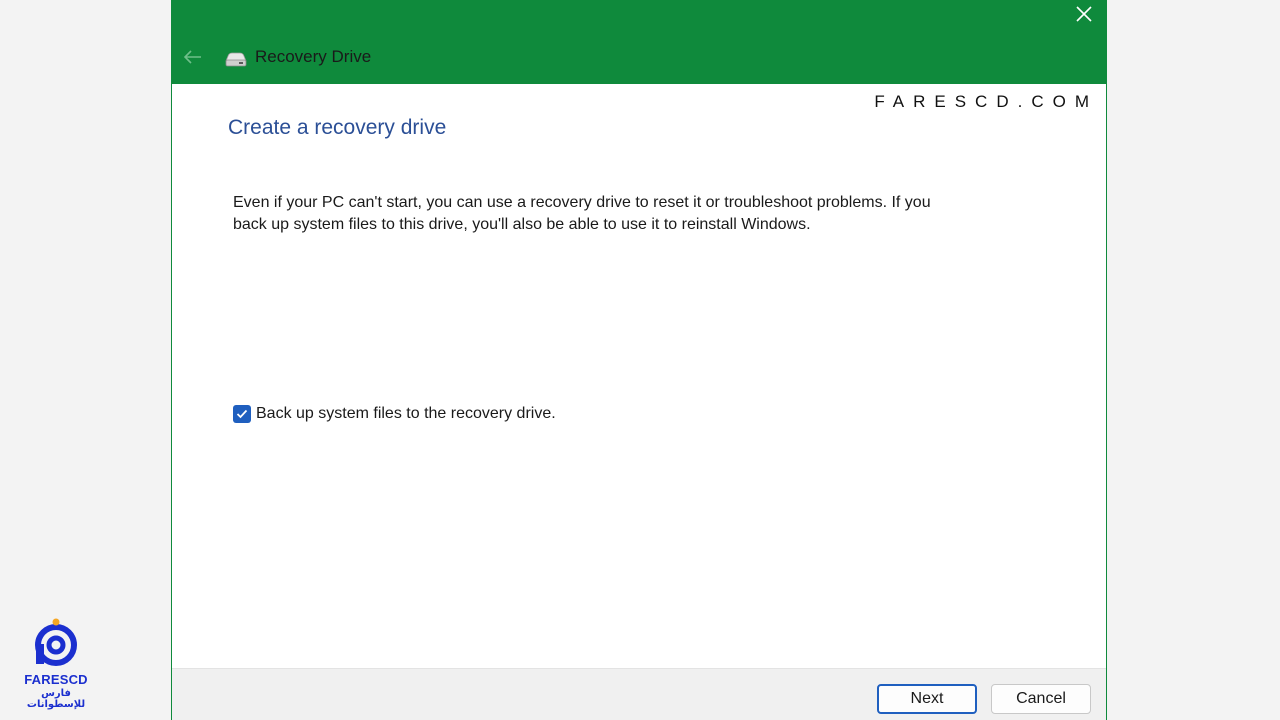 This screenshot has height=720, width=1280. I want to click on back-arrow-icon, so click(192, 57).